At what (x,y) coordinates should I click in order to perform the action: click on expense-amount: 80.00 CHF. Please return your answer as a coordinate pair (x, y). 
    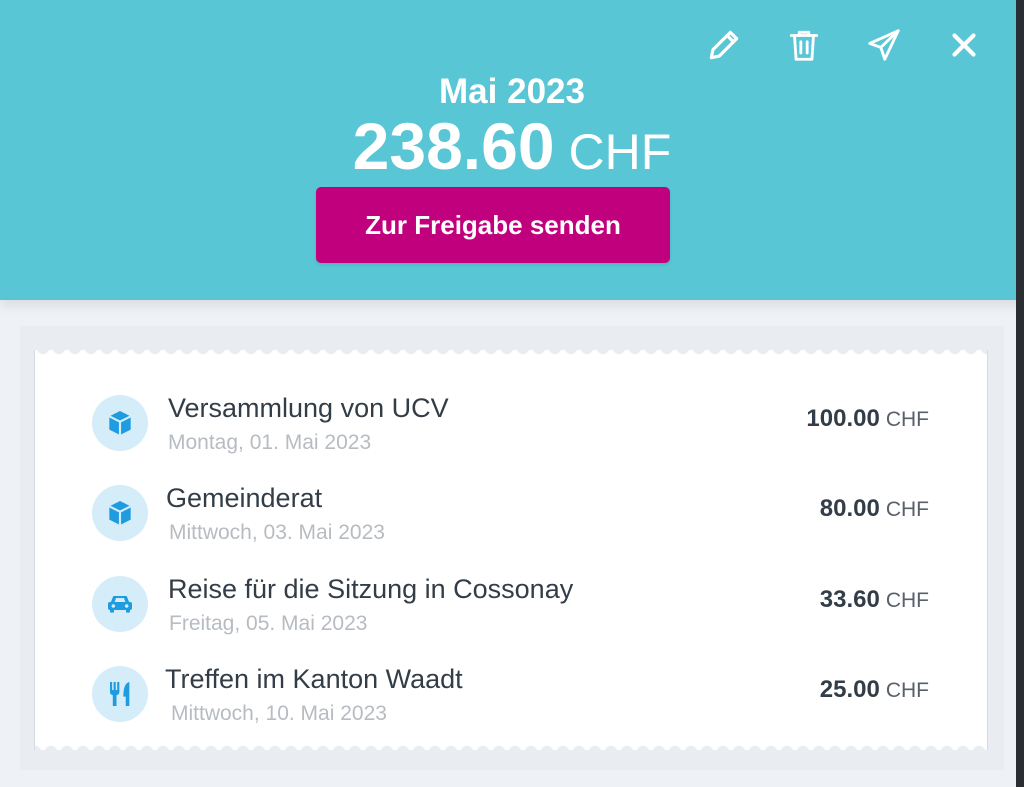
    Looking at the image, I should click on (874, 509).